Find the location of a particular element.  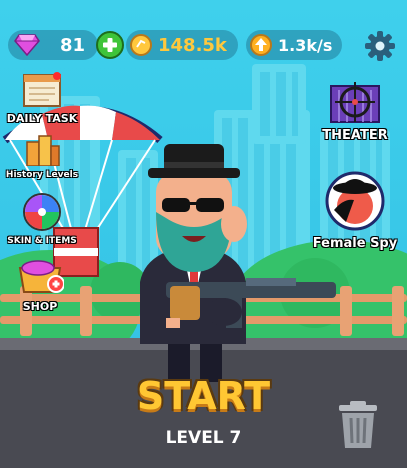

settings-button is located at coordinates (380, 46).